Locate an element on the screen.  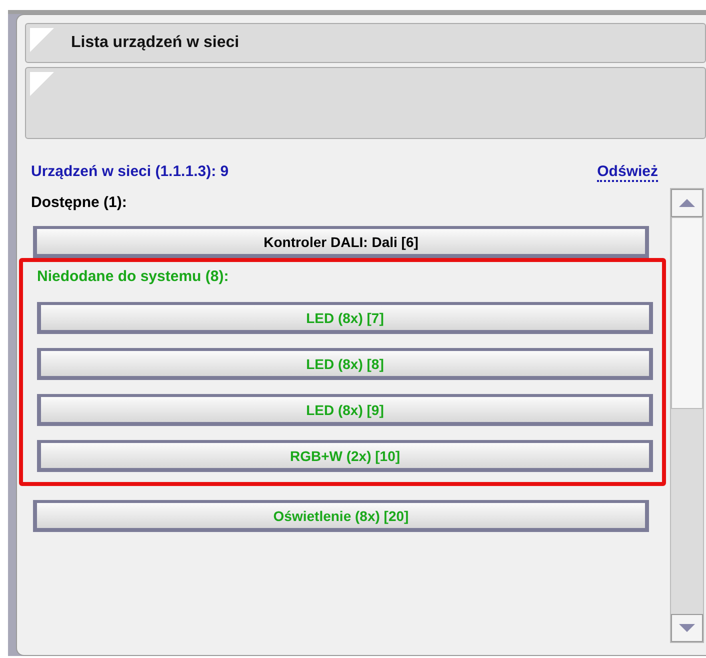
up-arrow-icon is located at coordinates (687, 203).